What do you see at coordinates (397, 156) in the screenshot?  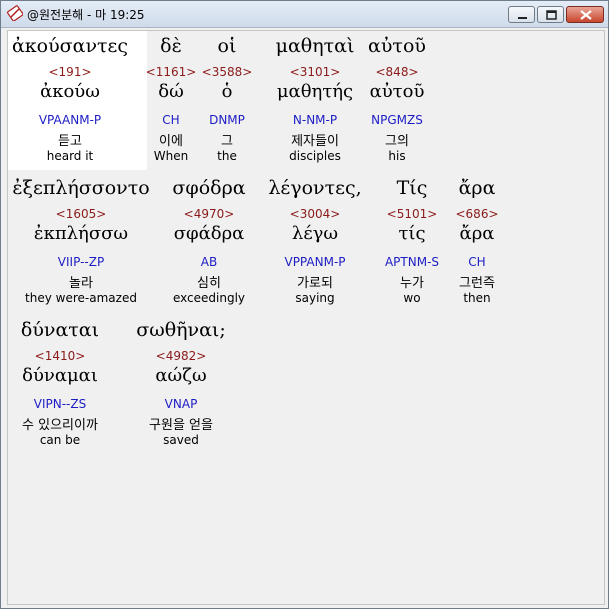 I see `english-gloss: his` at bounding box center [397, 156].